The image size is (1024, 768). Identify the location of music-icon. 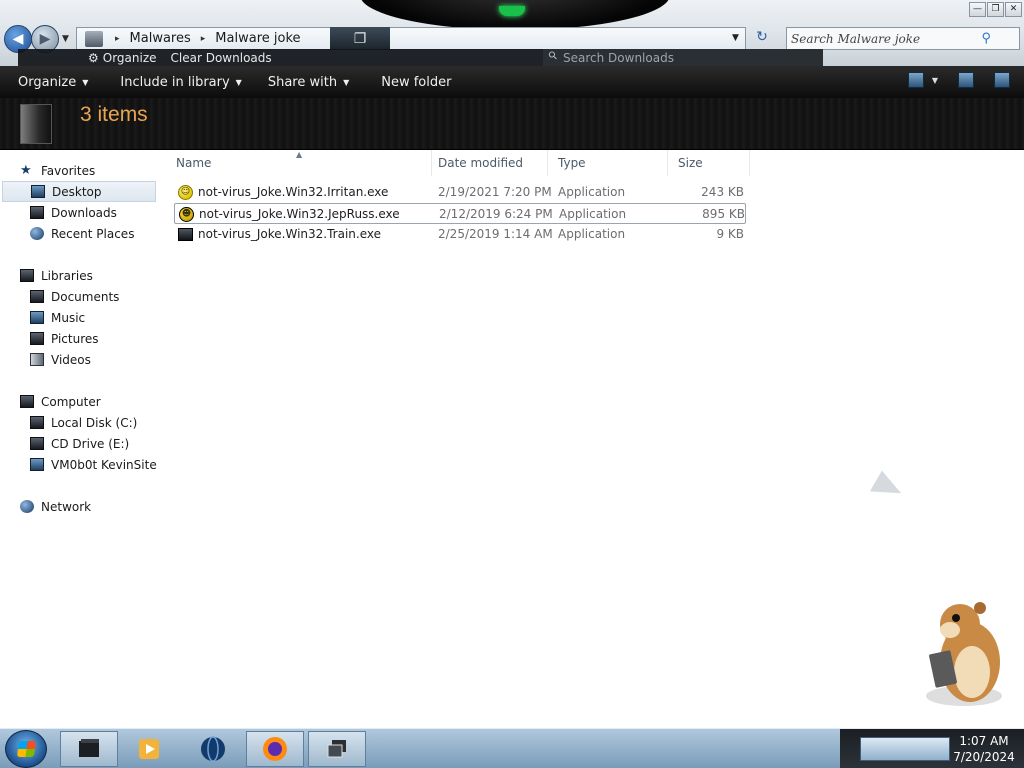
(37, 317).